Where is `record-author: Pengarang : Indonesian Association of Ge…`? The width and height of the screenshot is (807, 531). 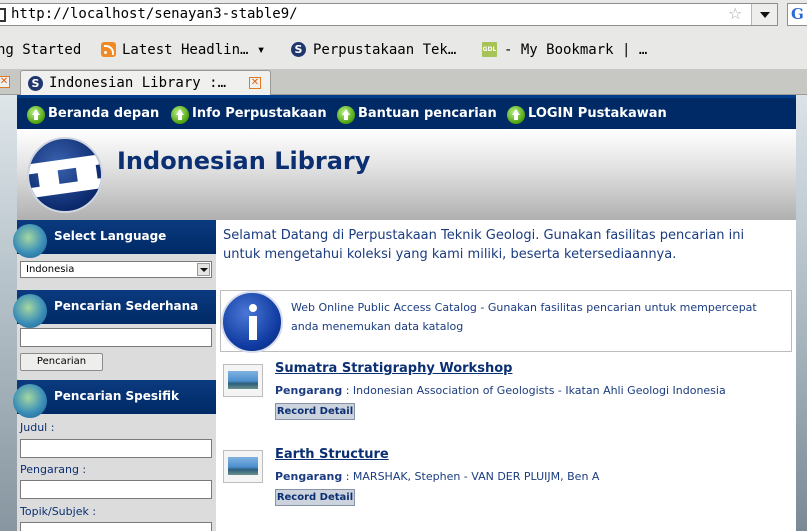 record-author: Pengarang : Indonesian Association of Ge… is located at coordinates (500, 390).